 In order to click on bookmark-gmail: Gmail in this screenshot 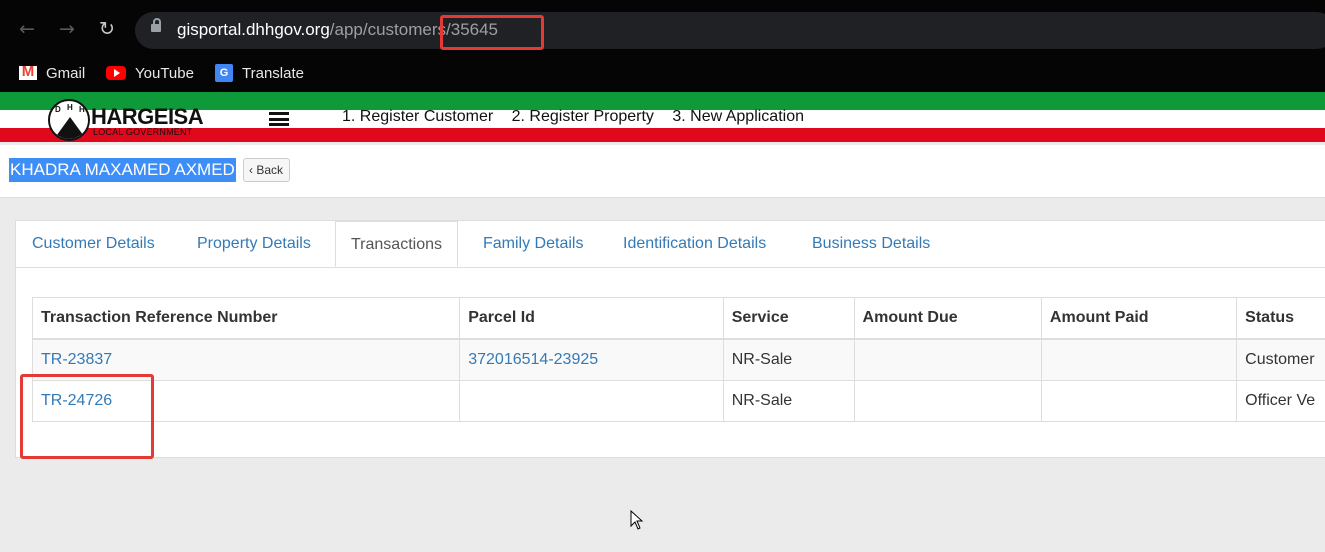, I will do `click(52, 73)`.